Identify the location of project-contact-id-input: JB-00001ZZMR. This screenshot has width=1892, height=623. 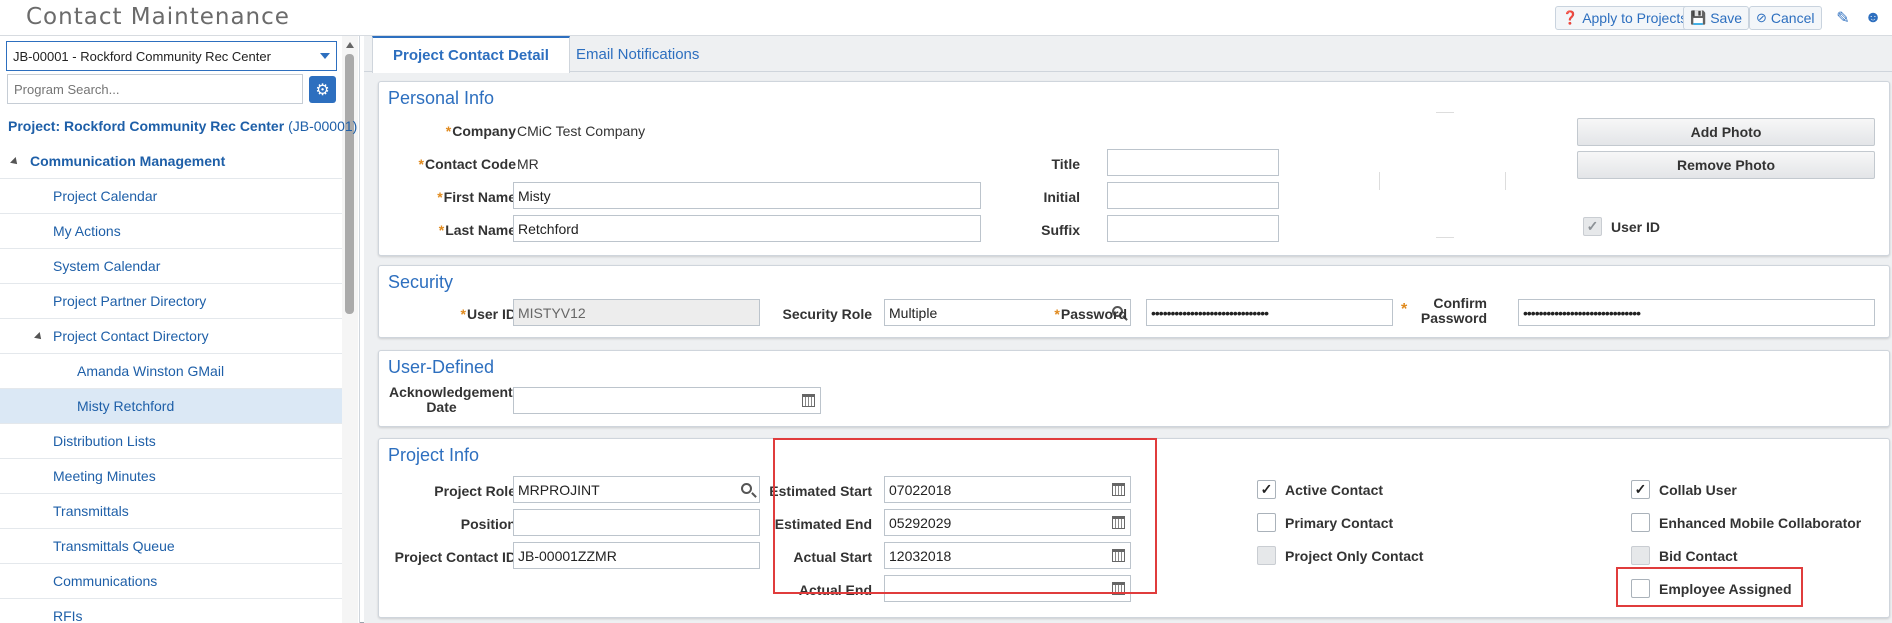
(636, 555).